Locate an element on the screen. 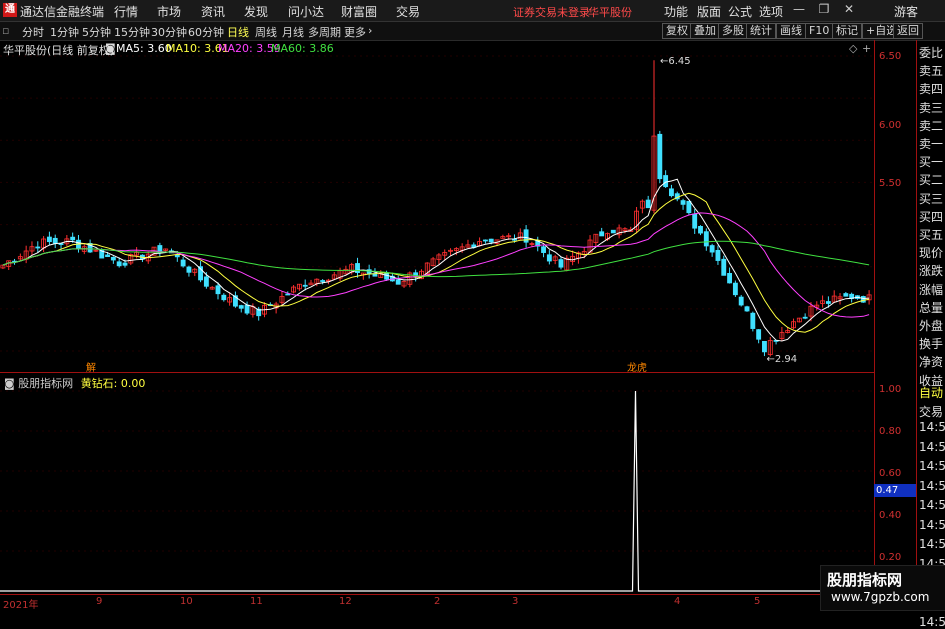 Image resolution: width=945 pixels, height=629 pixels. quote-panel-label: 买五 is located at coordinates (931, 235).